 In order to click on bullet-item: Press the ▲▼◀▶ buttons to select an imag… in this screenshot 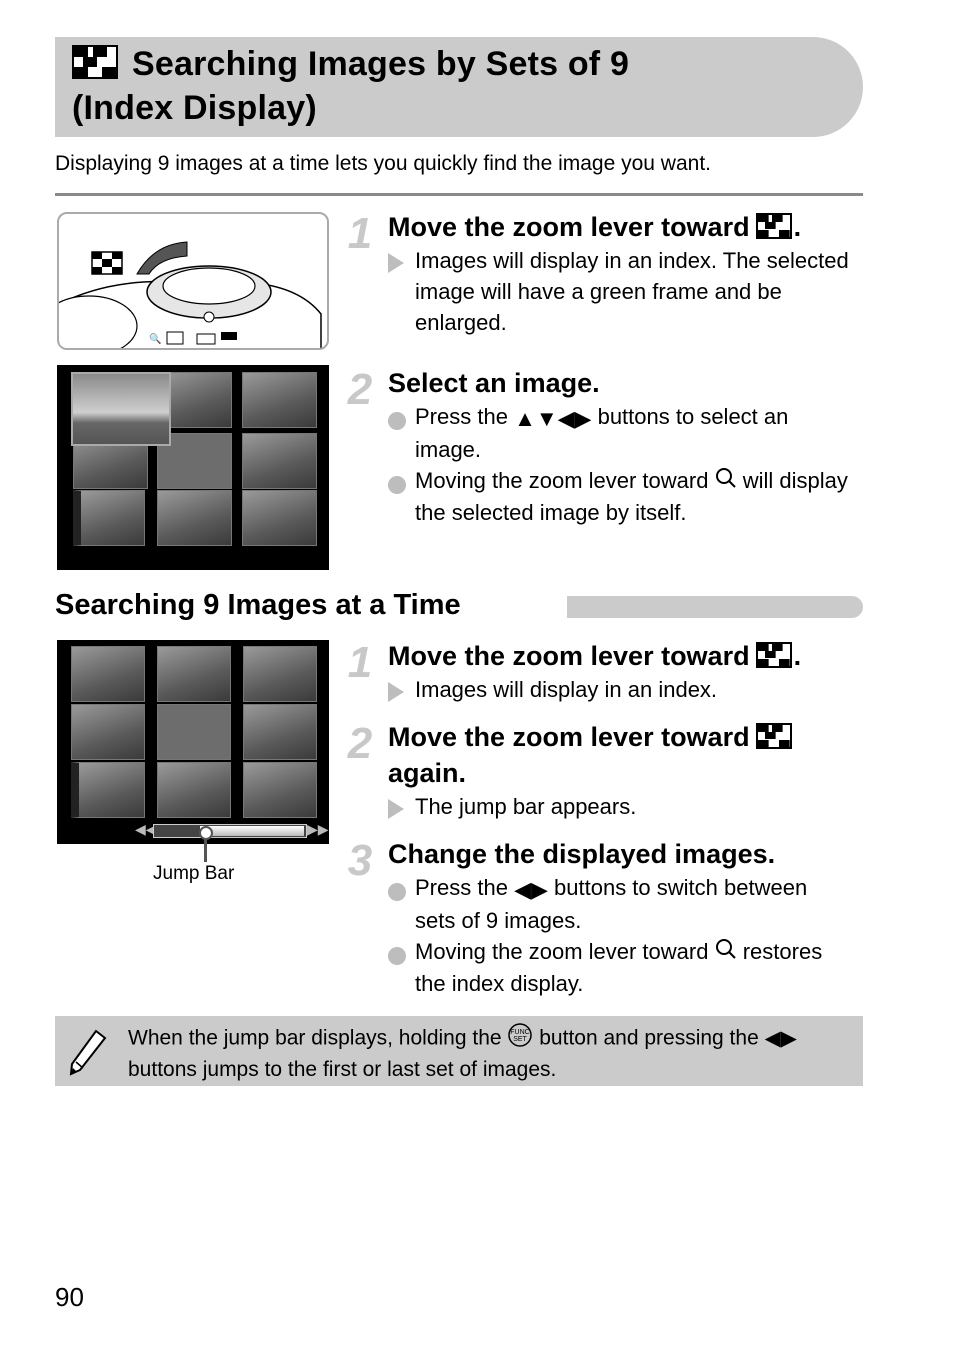, I will do `click(623, 433)`.